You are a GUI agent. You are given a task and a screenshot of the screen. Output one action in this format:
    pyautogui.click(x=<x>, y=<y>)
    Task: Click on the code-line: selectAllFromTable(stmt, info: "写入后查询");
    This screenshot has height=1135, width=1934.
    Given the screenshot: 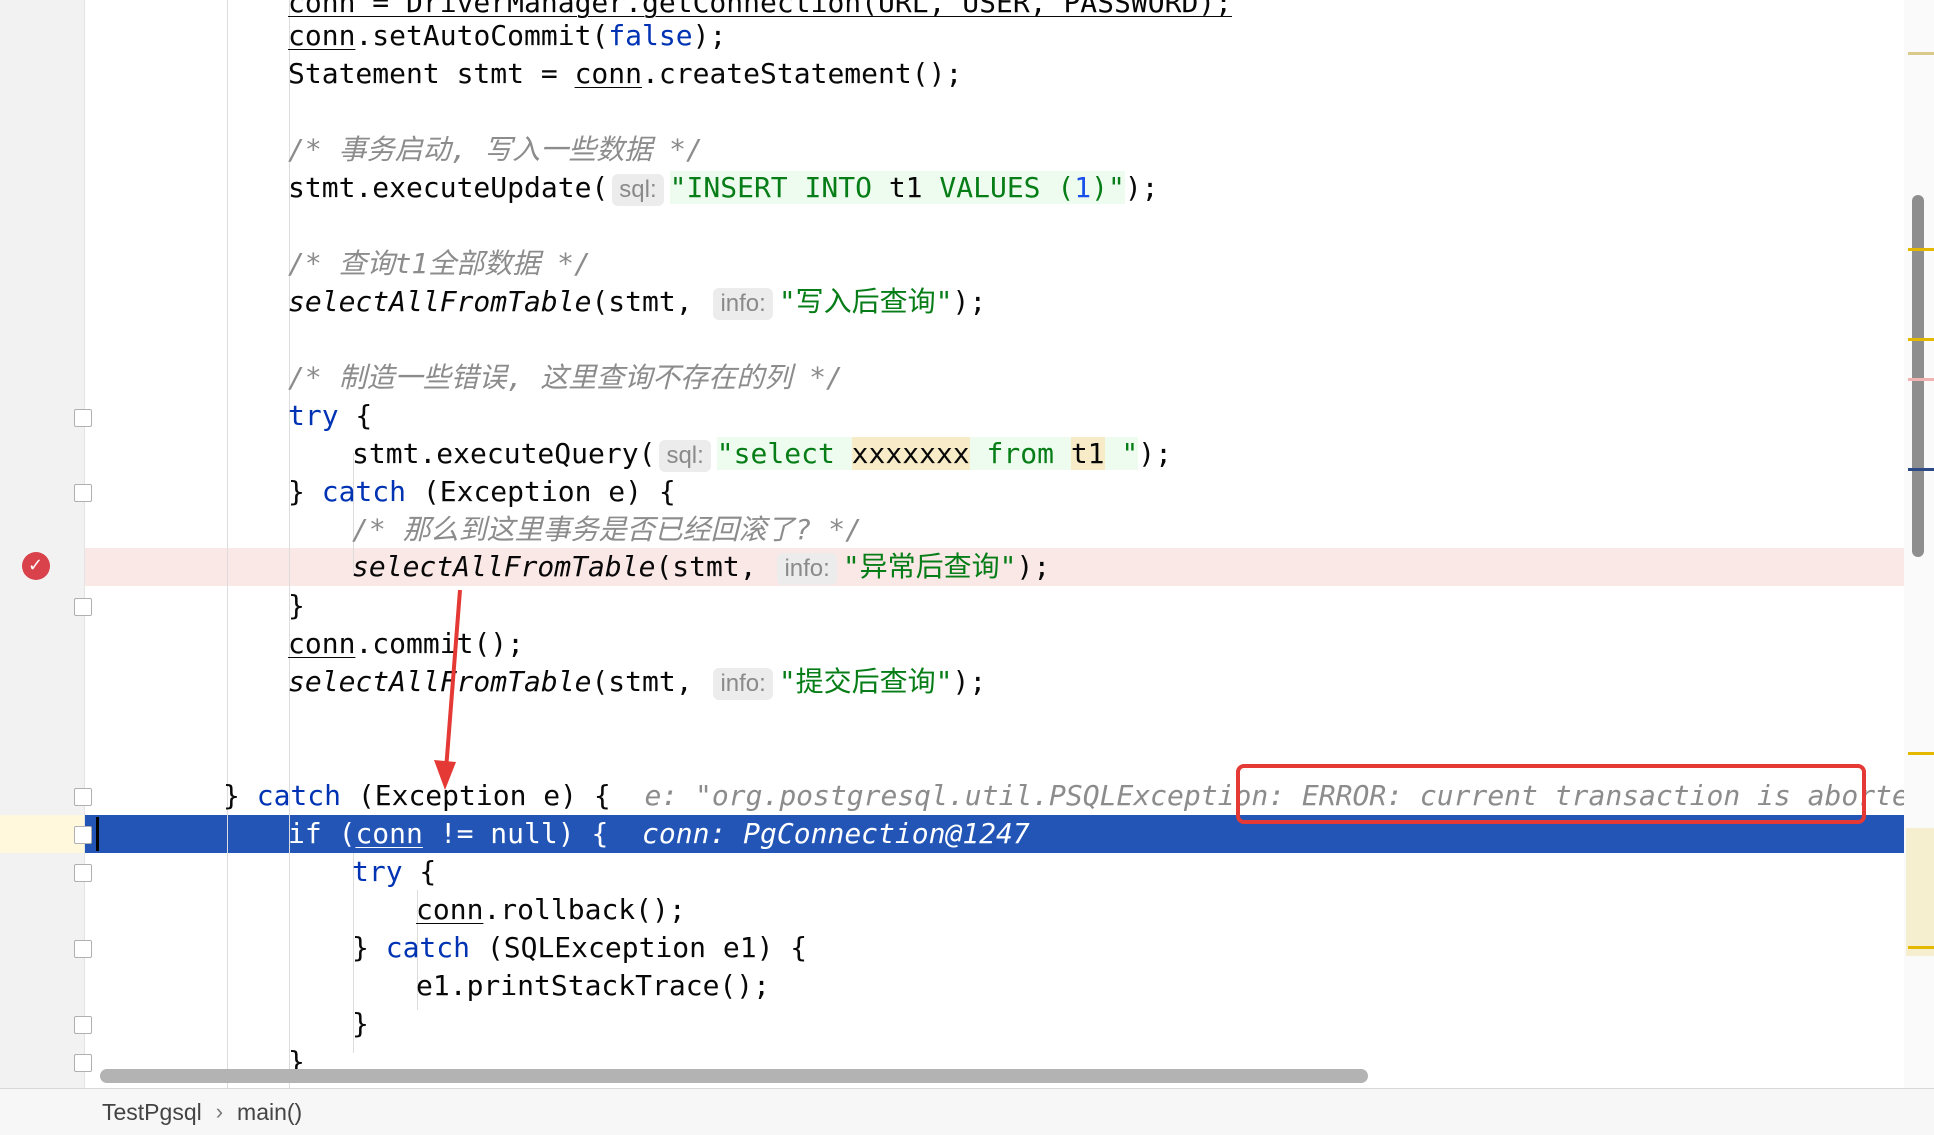 What is the action you would take?
    pyautogui.click(x=995, y=302)
    